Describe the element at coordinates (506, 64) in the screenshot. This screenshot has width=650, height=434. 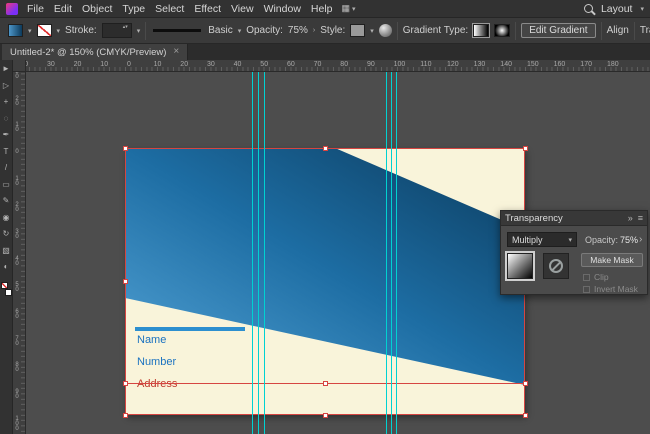
I see `ruler-label: 140` at that location.